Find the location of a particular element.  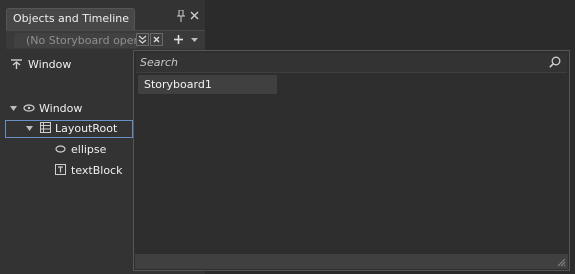

search-icon is located at coordinates (555, 62).